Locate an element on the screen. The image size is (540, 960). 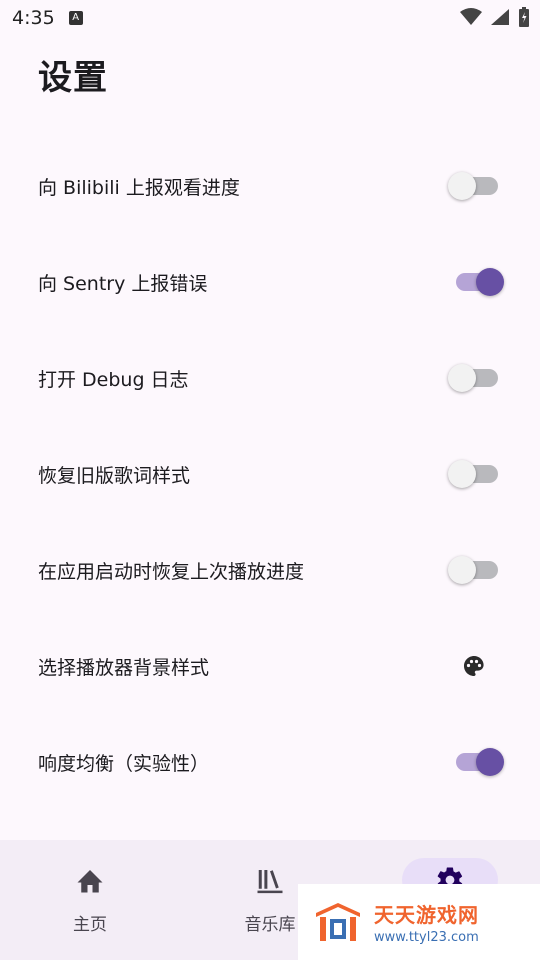
player-background-button is located at coordinates (474, 666).